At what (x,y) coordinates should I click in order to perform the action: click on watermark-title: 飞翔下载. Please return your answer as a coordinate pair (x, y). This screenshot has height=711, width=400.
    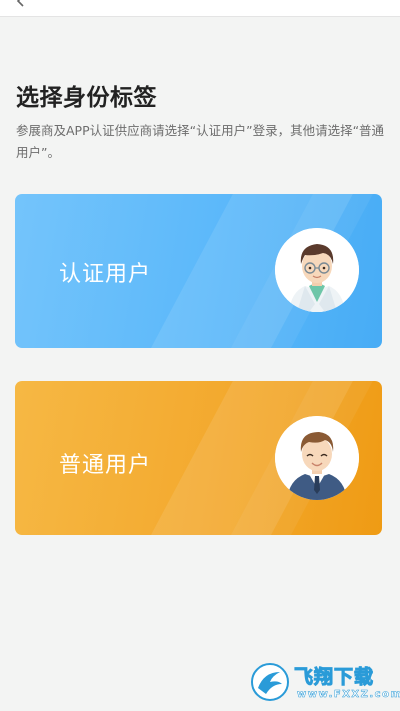
    Looking at the image, I should click on (334, 677).